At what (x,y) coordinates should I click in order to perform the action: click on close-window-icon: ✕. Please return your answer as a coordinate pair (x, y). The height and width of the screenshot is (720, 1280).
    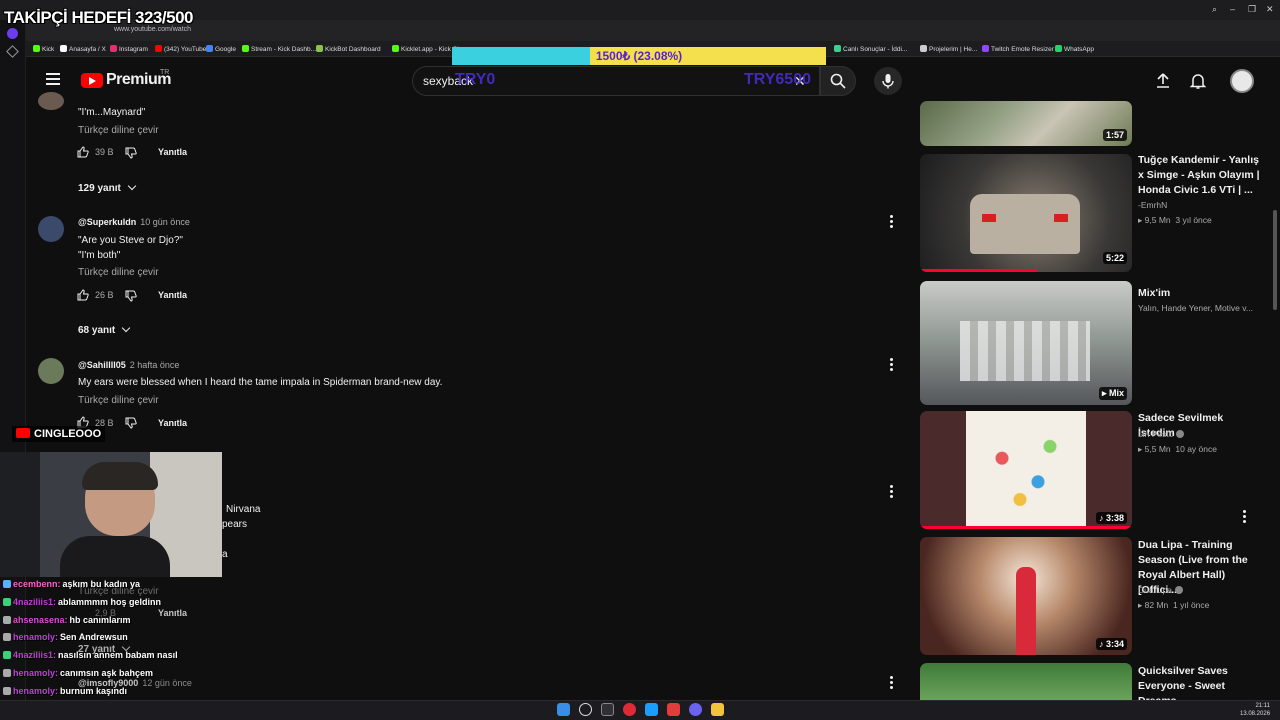
    Looking at the image, I should click on (1270, 9).